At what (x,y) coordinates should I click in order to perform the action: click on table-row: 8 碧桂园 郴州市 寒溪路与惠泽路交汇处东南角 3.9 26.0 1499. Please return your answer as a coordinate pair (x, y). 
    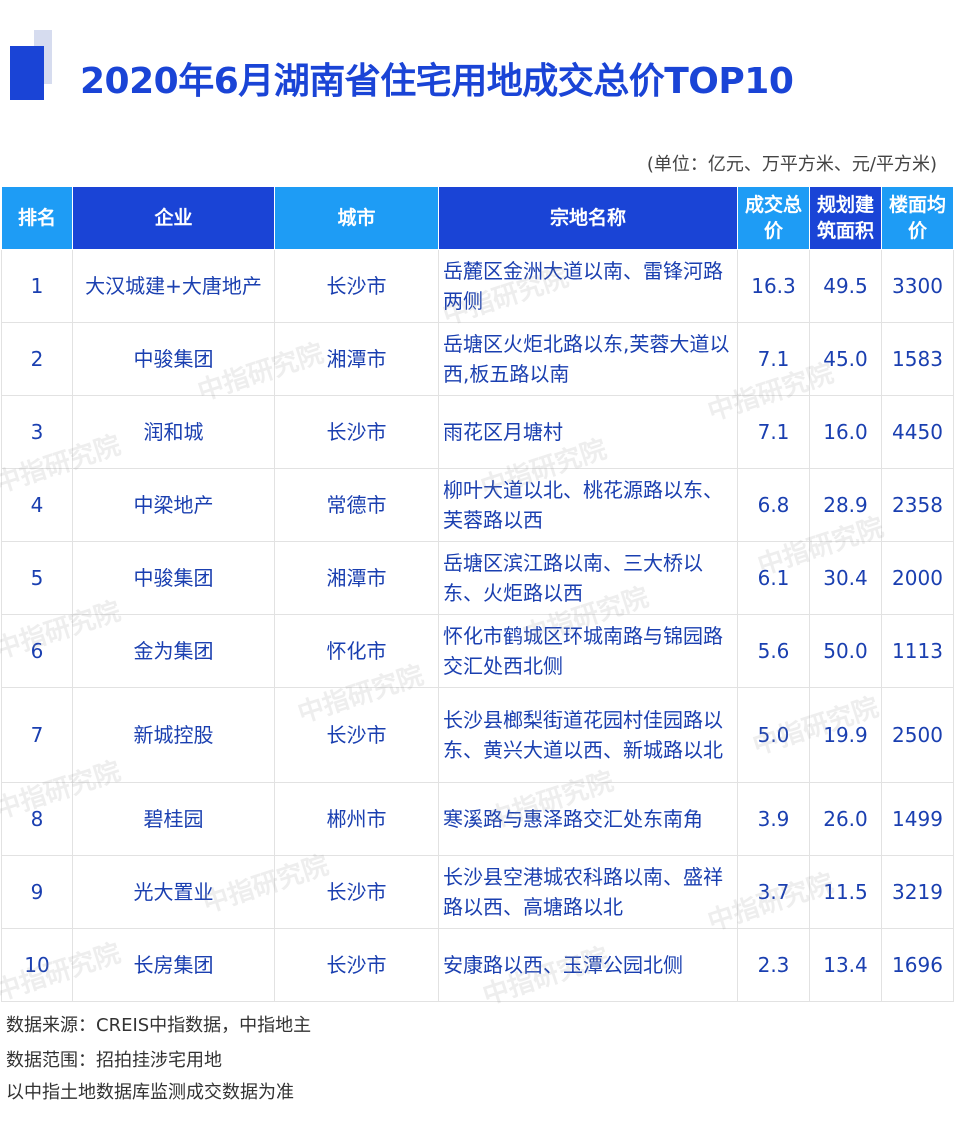
    Looking at the image, I should click on (477, 819).